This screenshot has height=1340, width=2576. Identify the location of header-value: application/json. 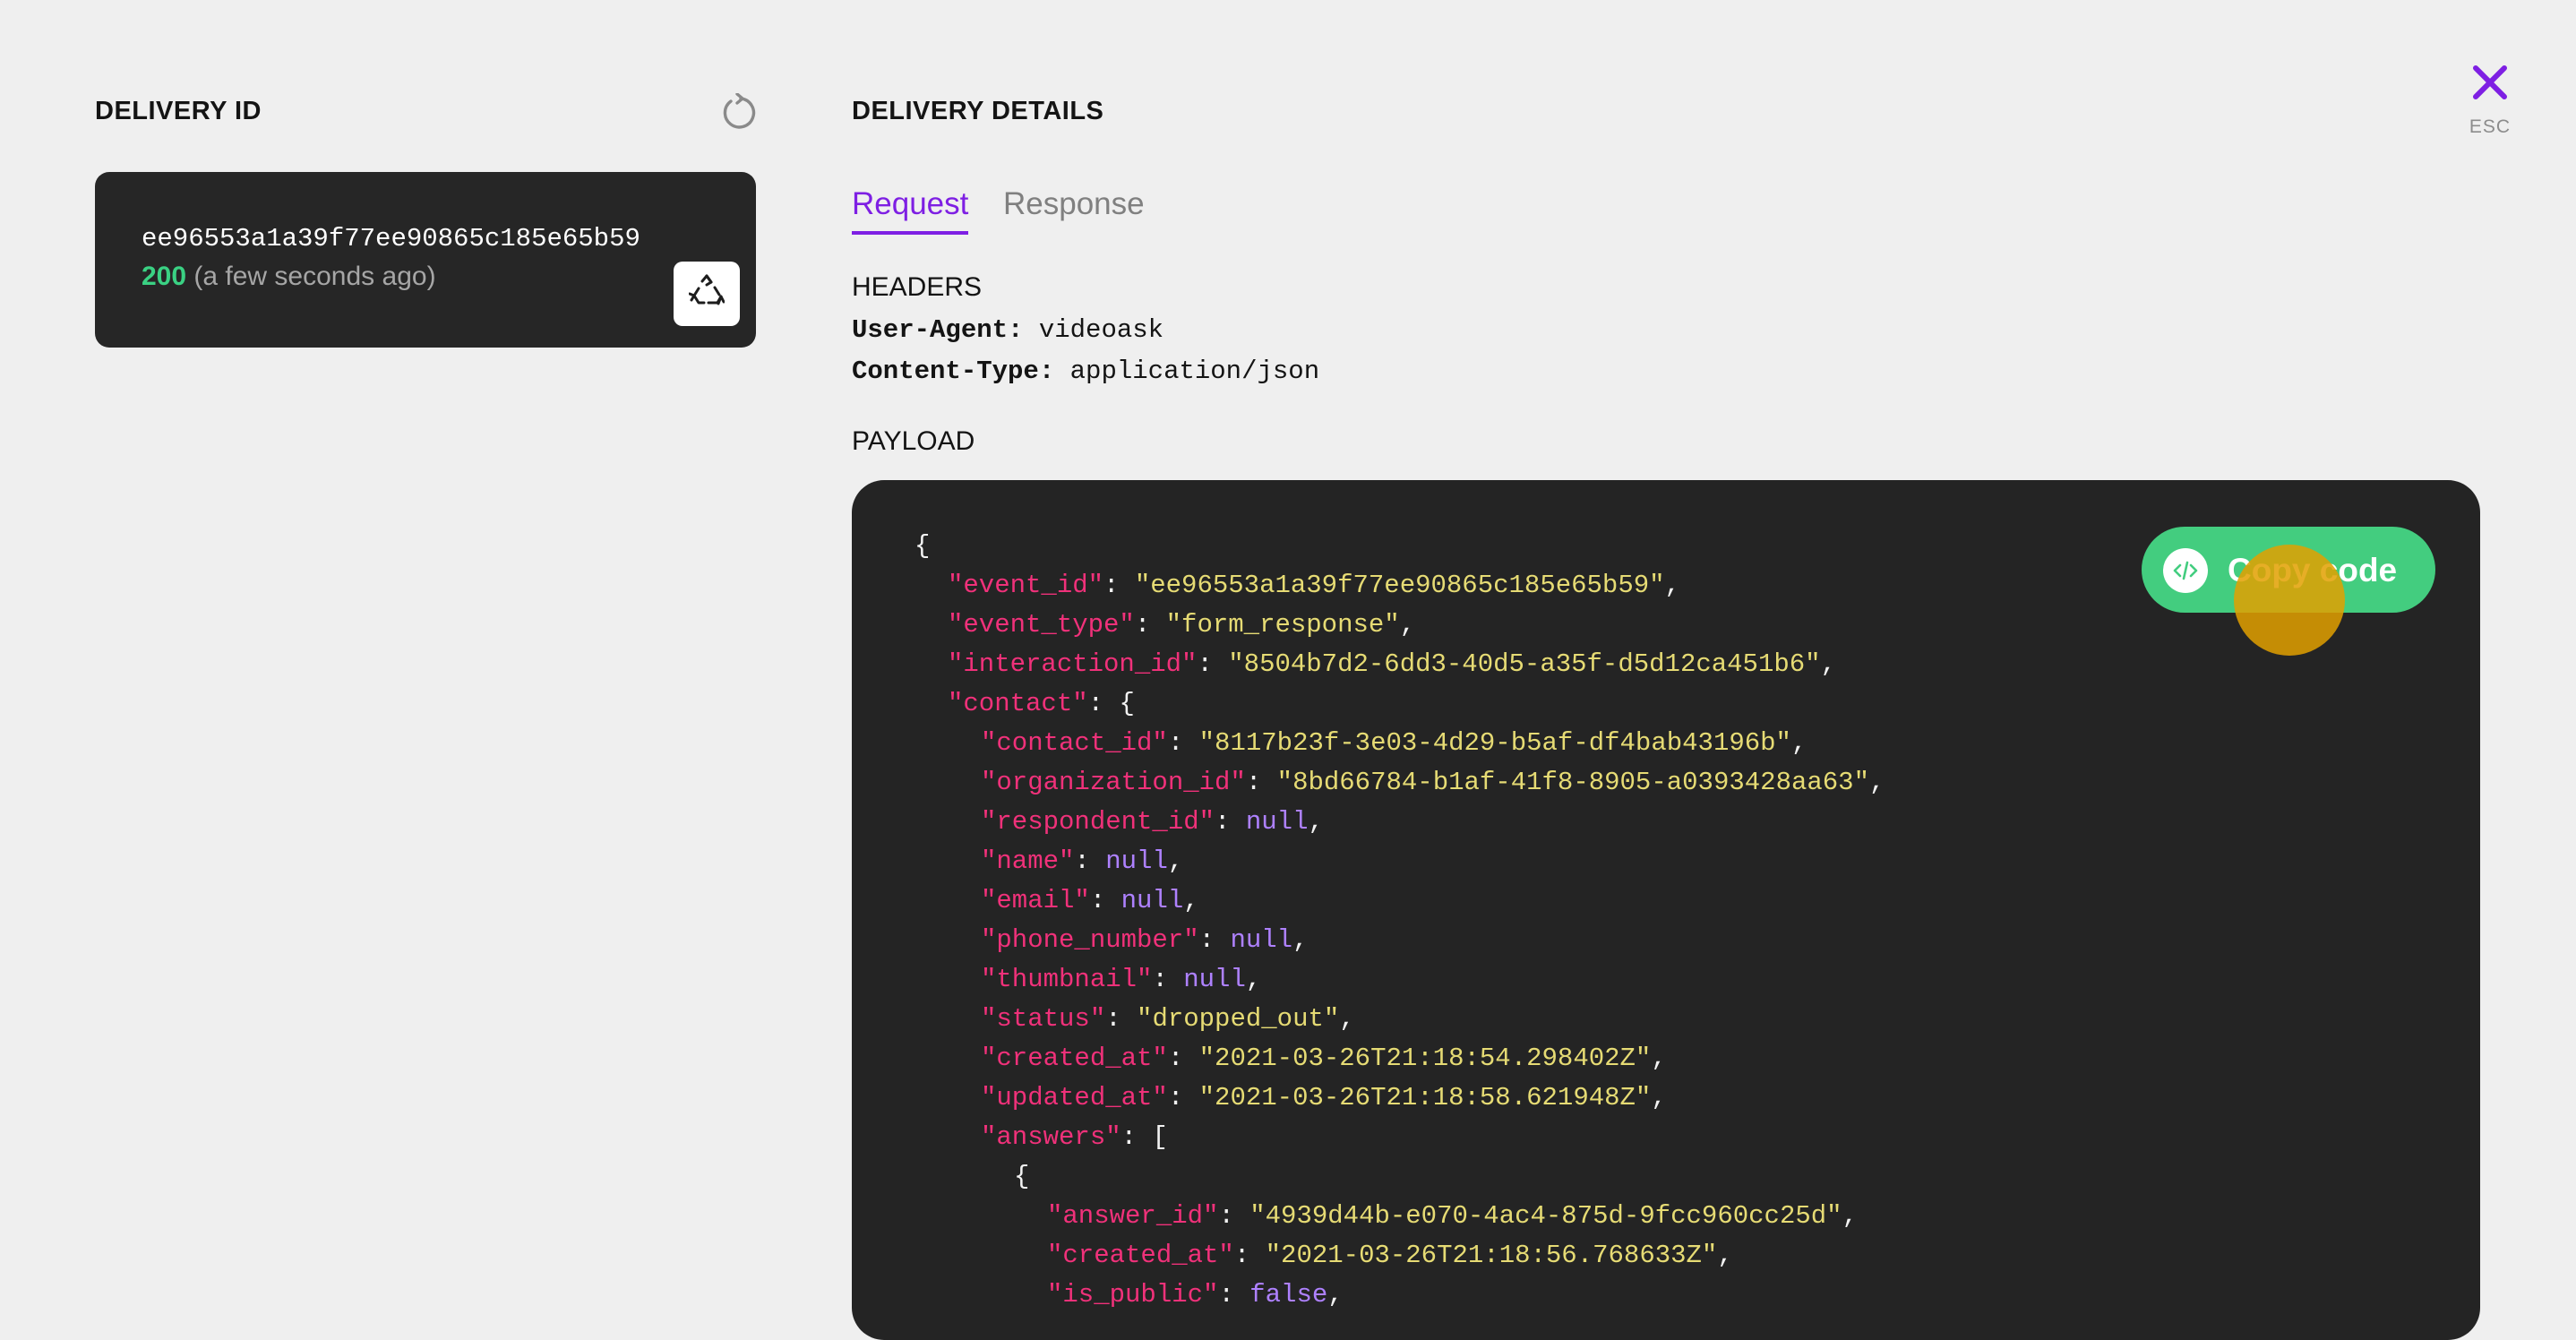
(1194, 371).